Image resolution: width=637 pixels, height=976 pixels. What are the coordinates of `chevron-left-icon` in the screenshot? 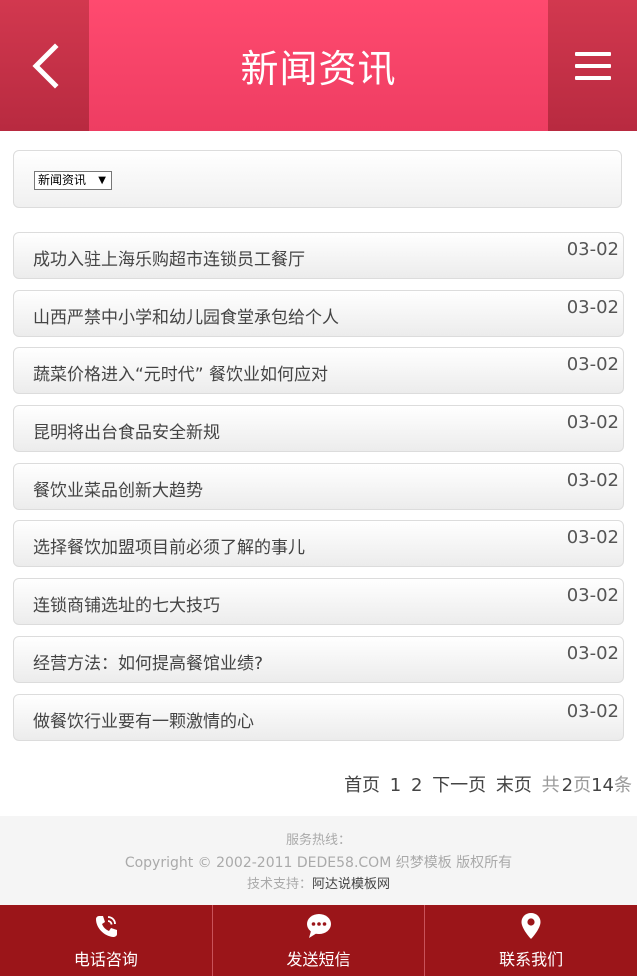 It's located at (45, 65).